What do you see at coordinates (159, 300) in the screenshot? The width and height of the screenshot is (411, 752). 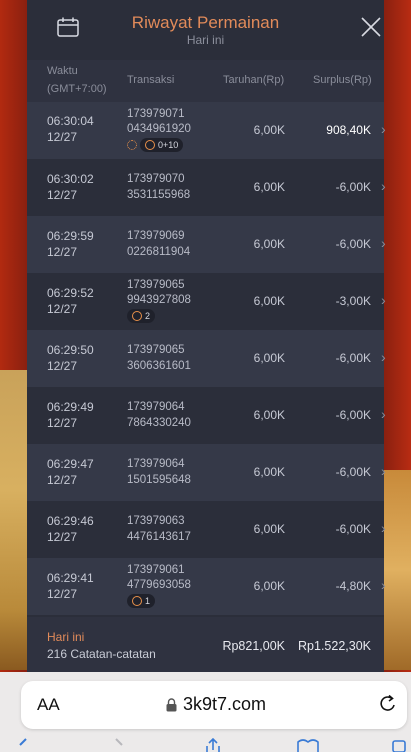 I see `row-tx-id-2: 9943927808` at bounding box center [159, 300].